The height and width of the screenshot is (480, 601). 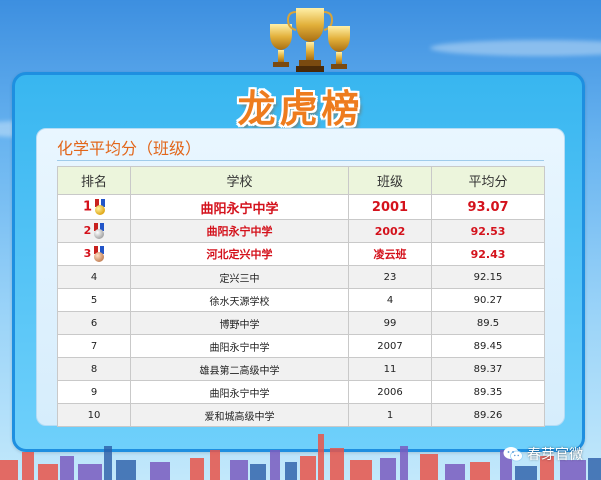 What do you see at coordinates (100, 207) in the screenshot?
I see `gold-medal-icon` at bounding box center [100, 207].